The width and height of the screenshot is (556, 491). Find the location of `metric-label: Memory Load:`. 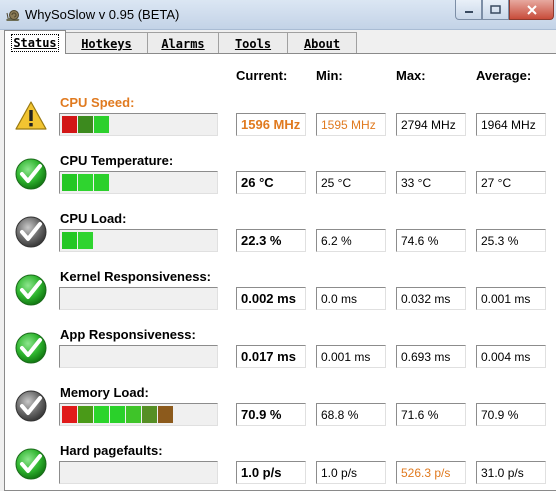

metric-label: Memory Load: is located at coordinates (104, 392).